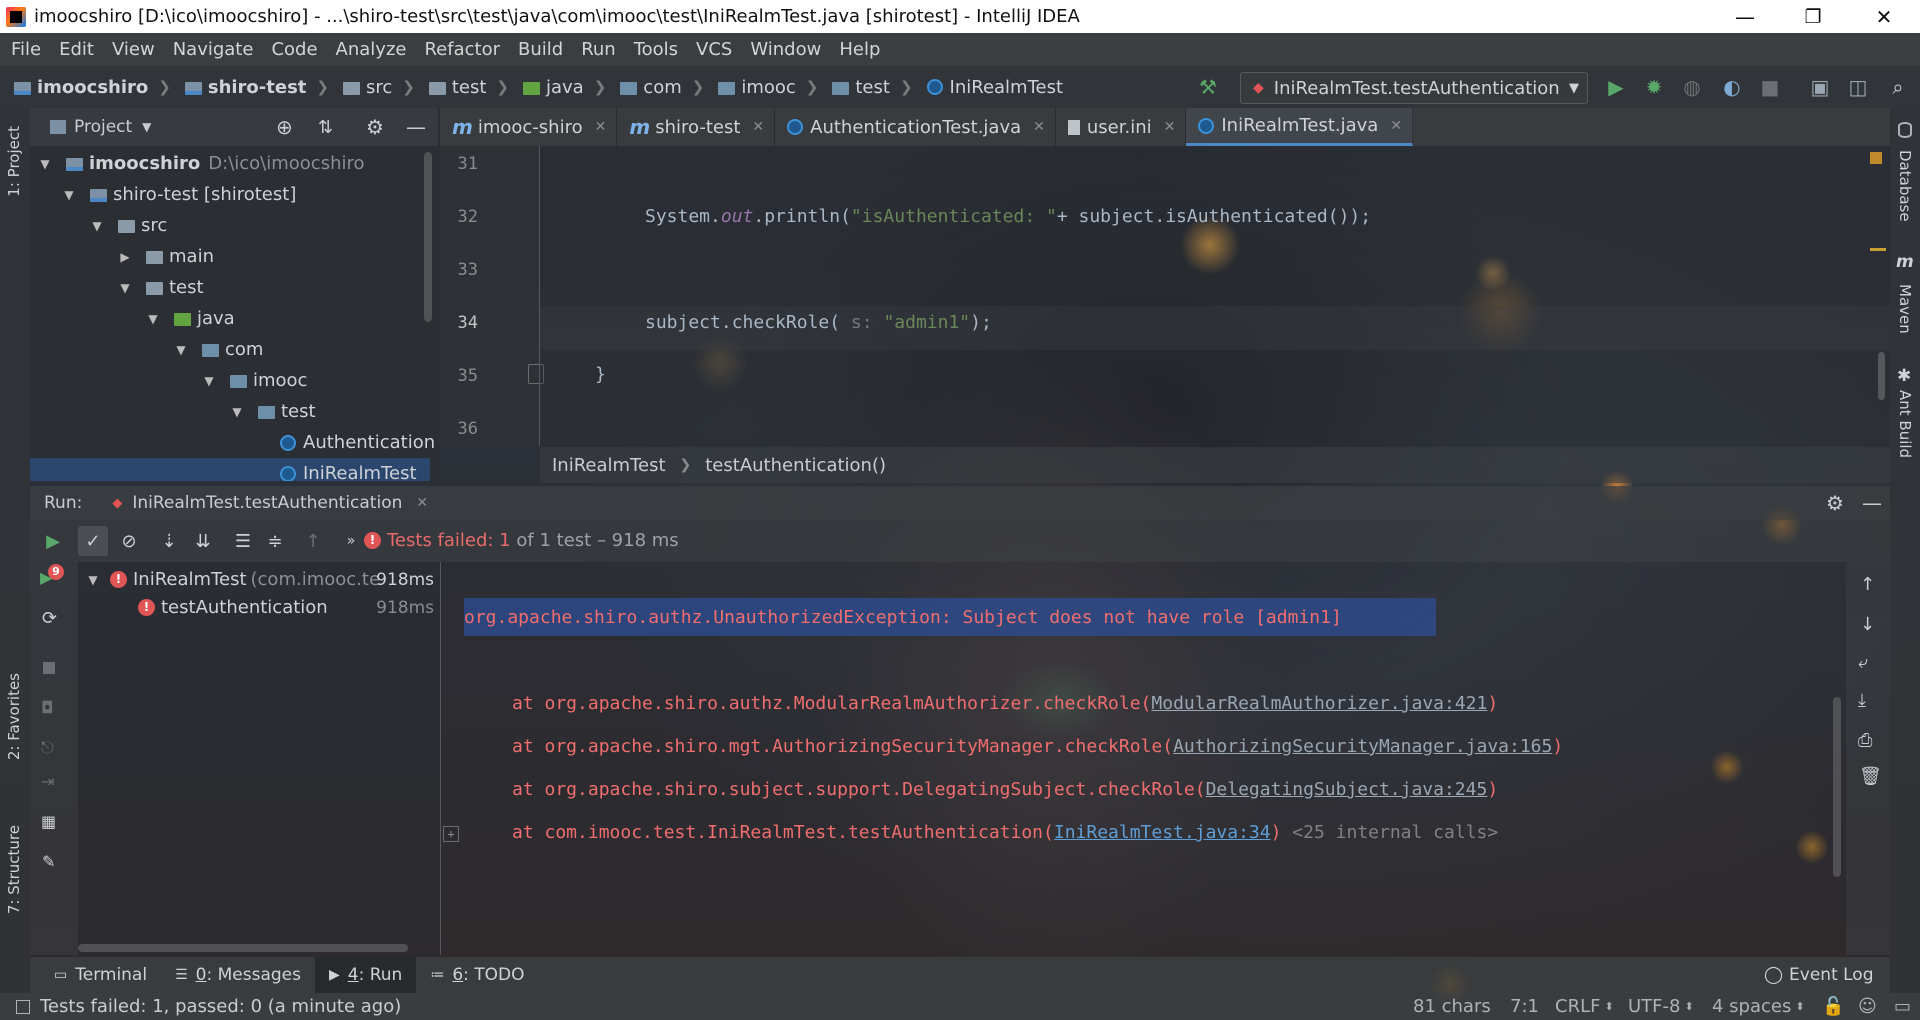 Image resolution: width=1920 pixels, height=1020 pixels. What do you see at coordinates (477, 975) in the screenshot?
I see `todo-tool-button: ≔ 6: TODO` at bounding box center [477, 975].